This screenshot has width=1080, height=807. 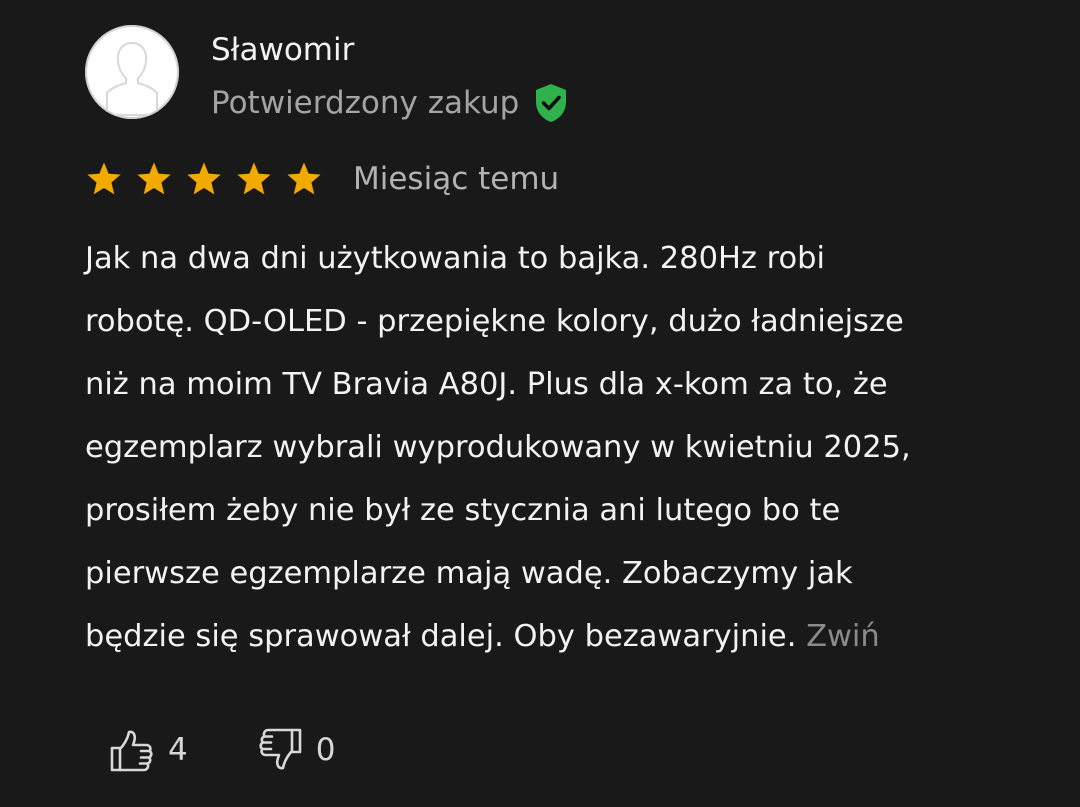 What do you see at coordinates (283, 50) in the screenshot?
I see `author-name: Sławomir` at bounding box center [283, 50].